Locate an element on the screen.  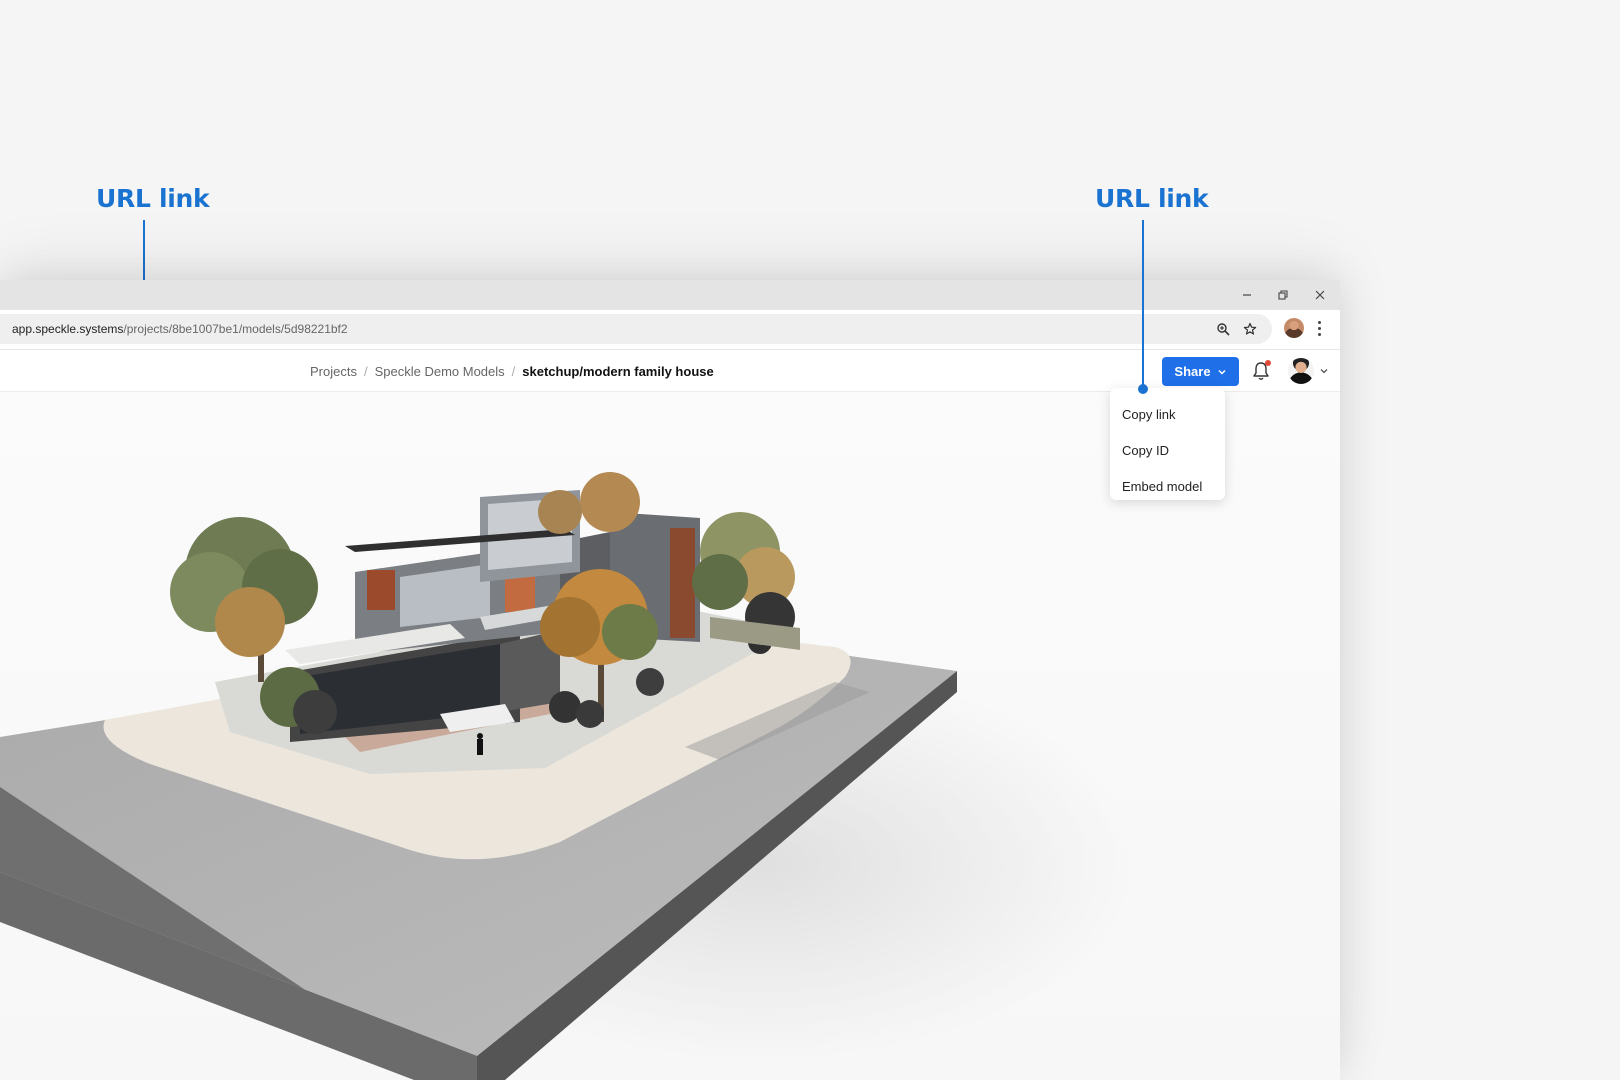
notification-dot is located at coordinates (1268, 363).